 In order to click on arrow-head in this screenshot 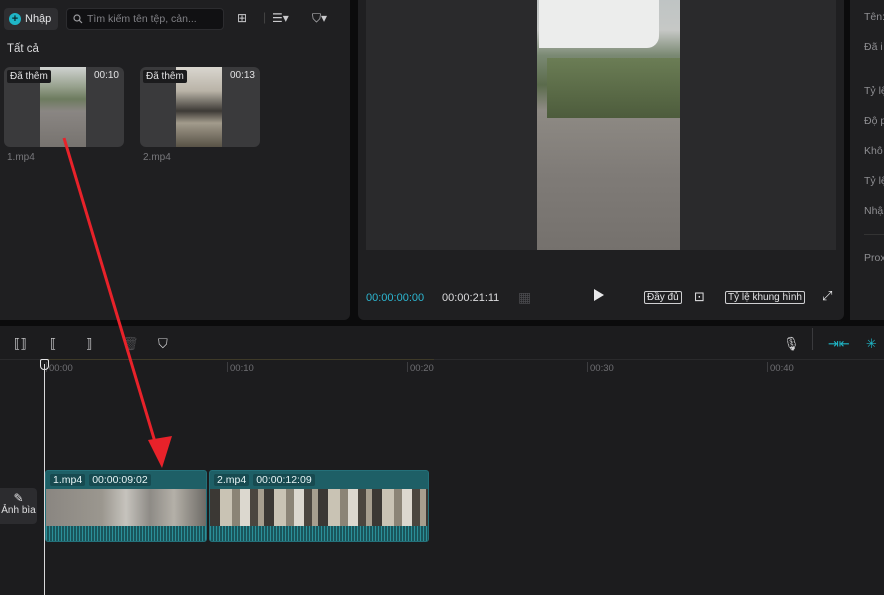, I will do `click(160, 452)`.